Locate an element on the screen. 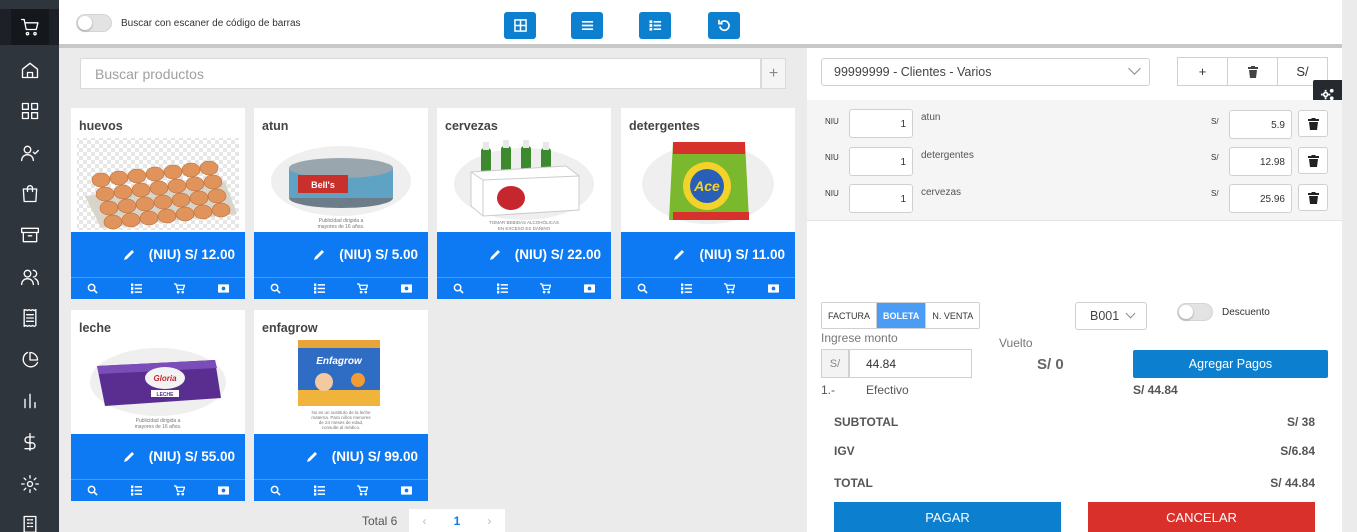  series-select: B001 is located at coordinates (1111, 316).